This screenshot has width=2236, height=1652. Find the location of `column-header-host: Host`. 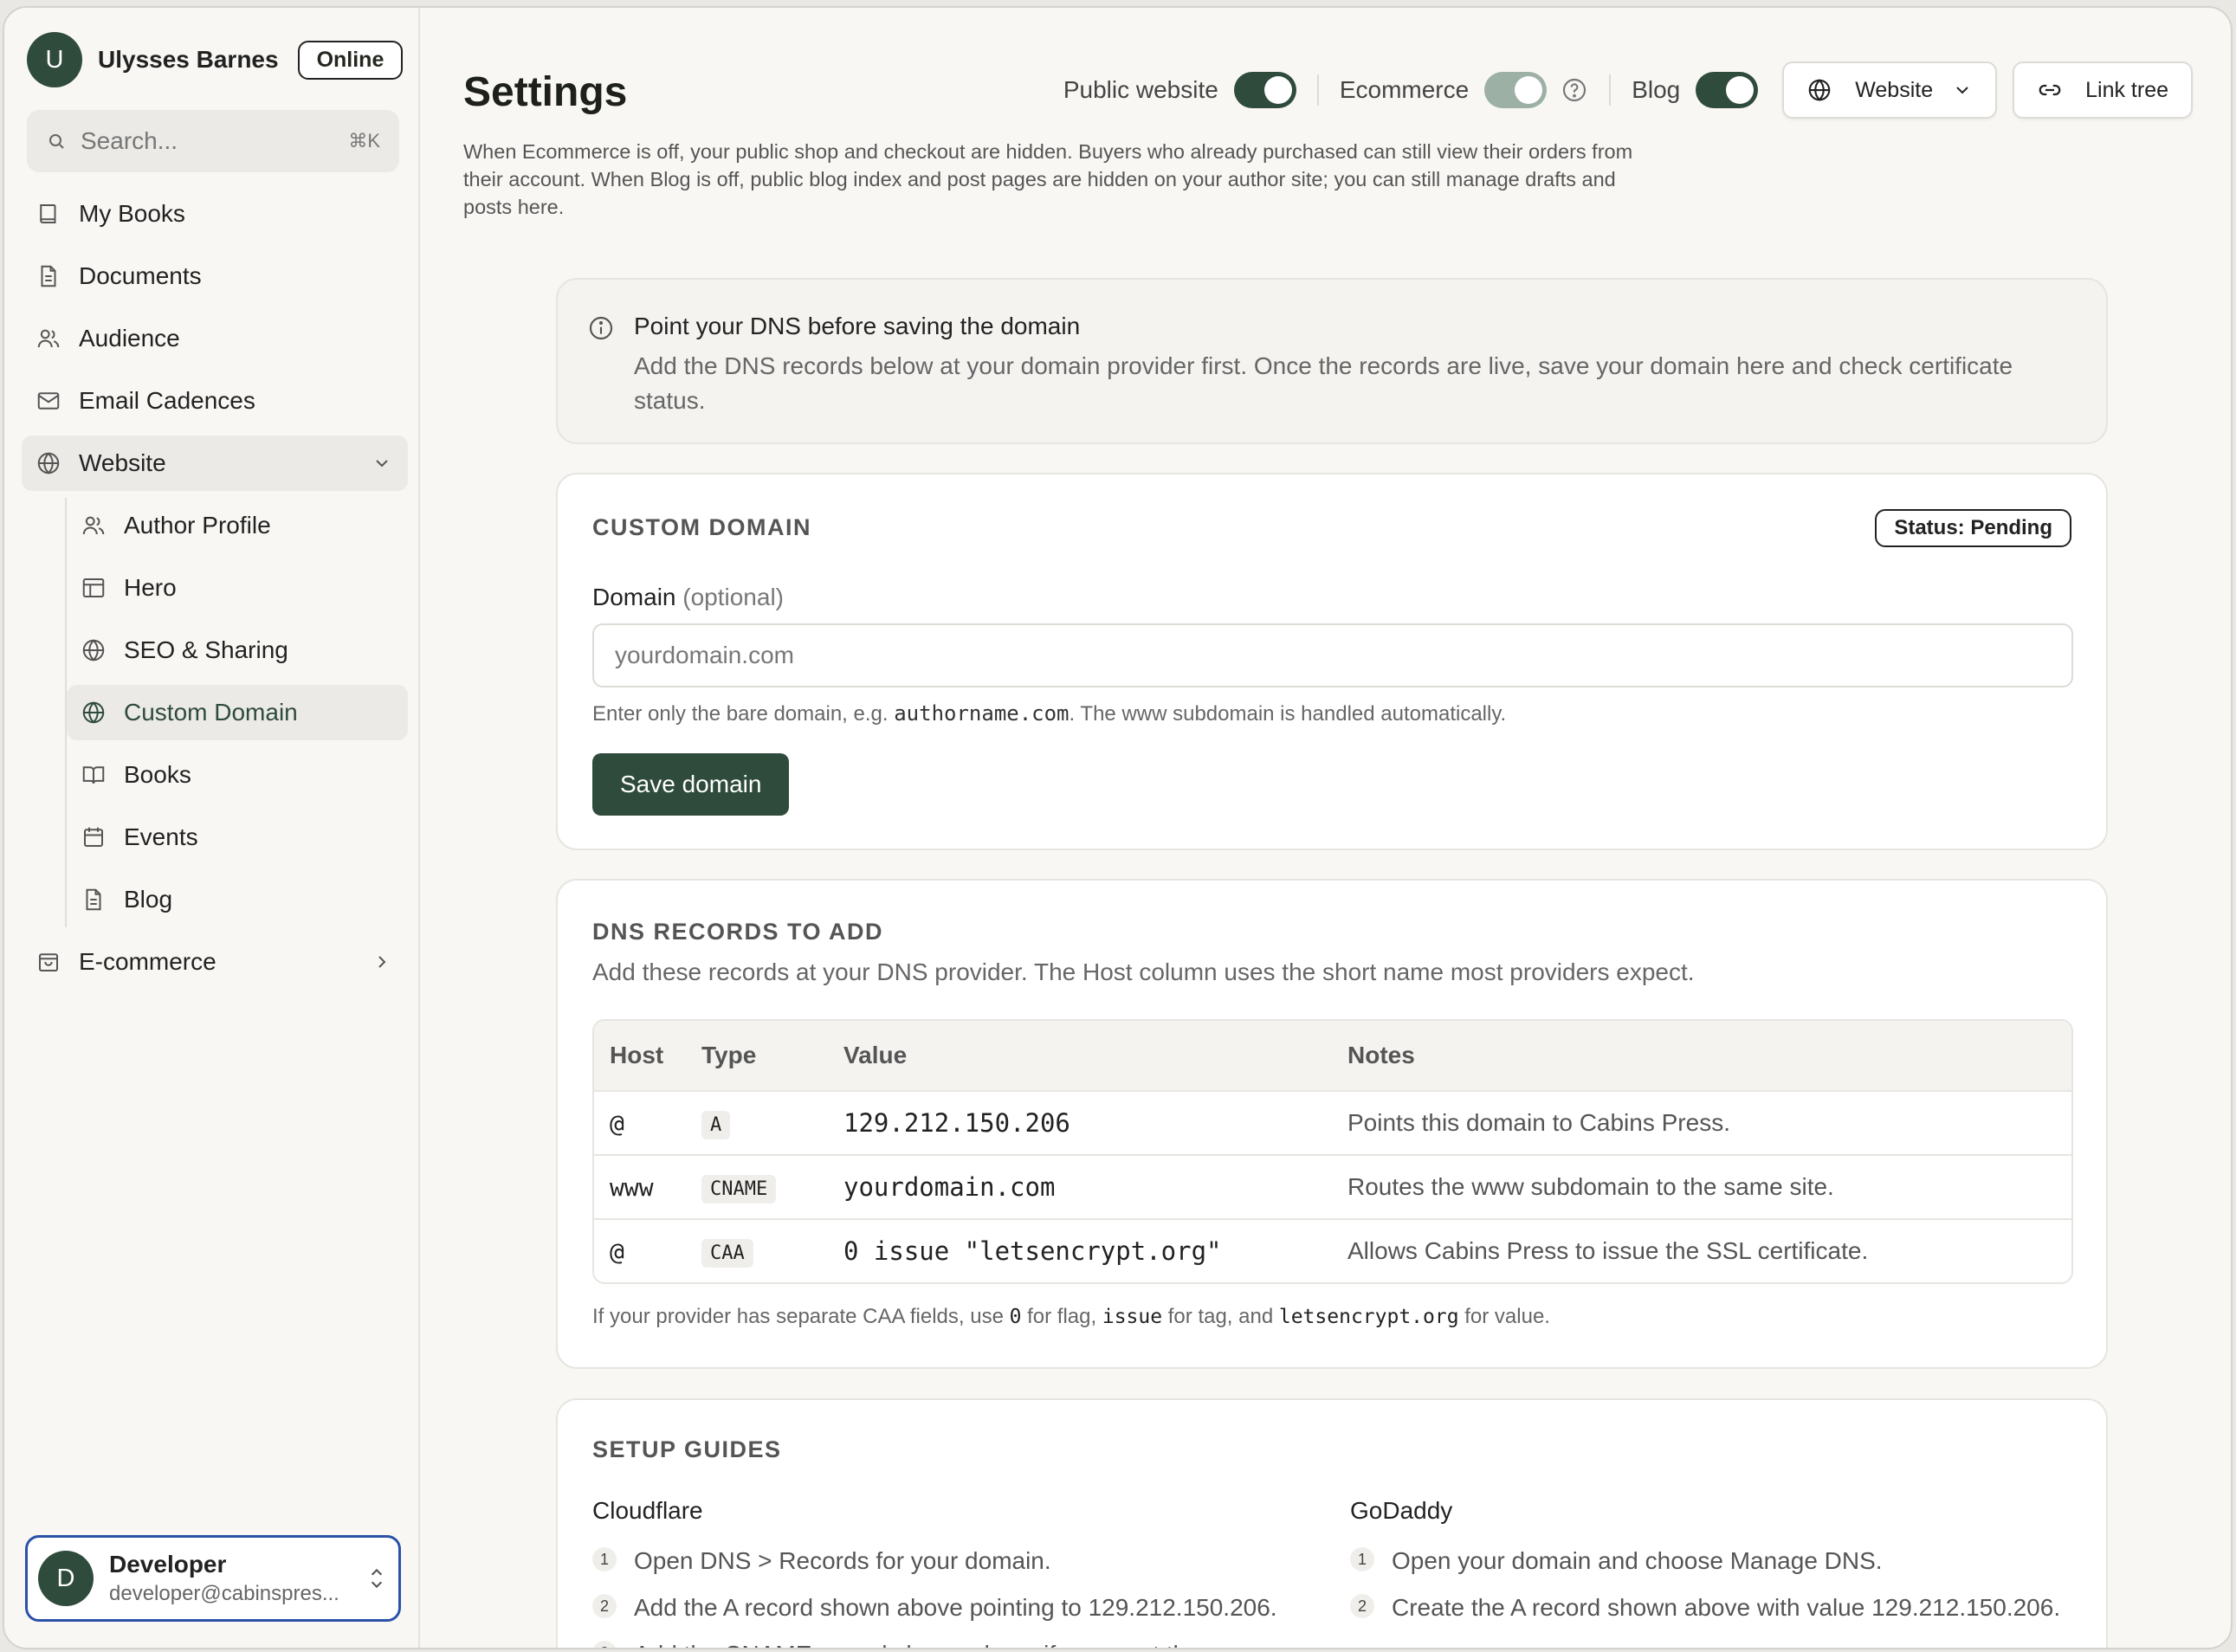

column-header-host: Host is located at coordinates (637, 1055).